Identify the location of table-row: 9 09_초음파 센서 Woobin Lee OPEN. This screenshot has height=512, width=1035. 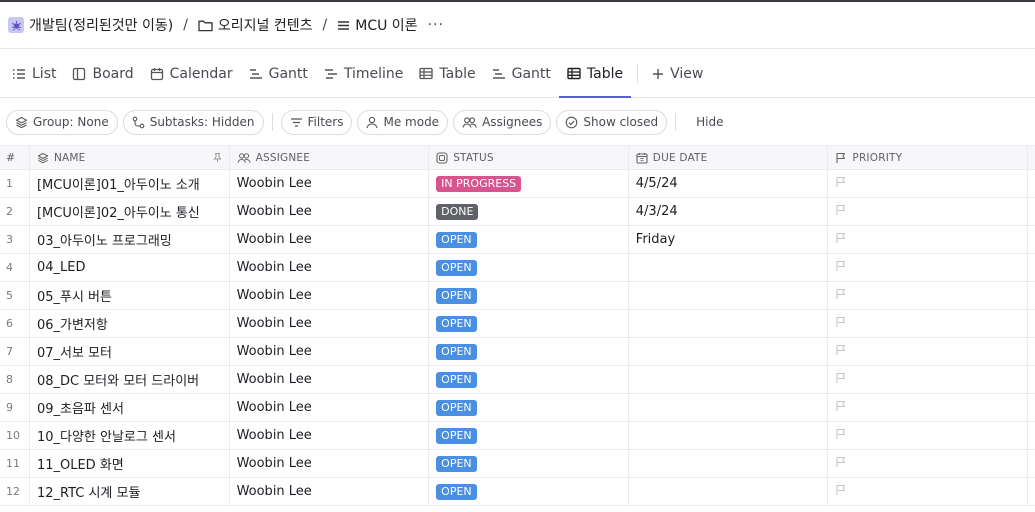
(517, 408).